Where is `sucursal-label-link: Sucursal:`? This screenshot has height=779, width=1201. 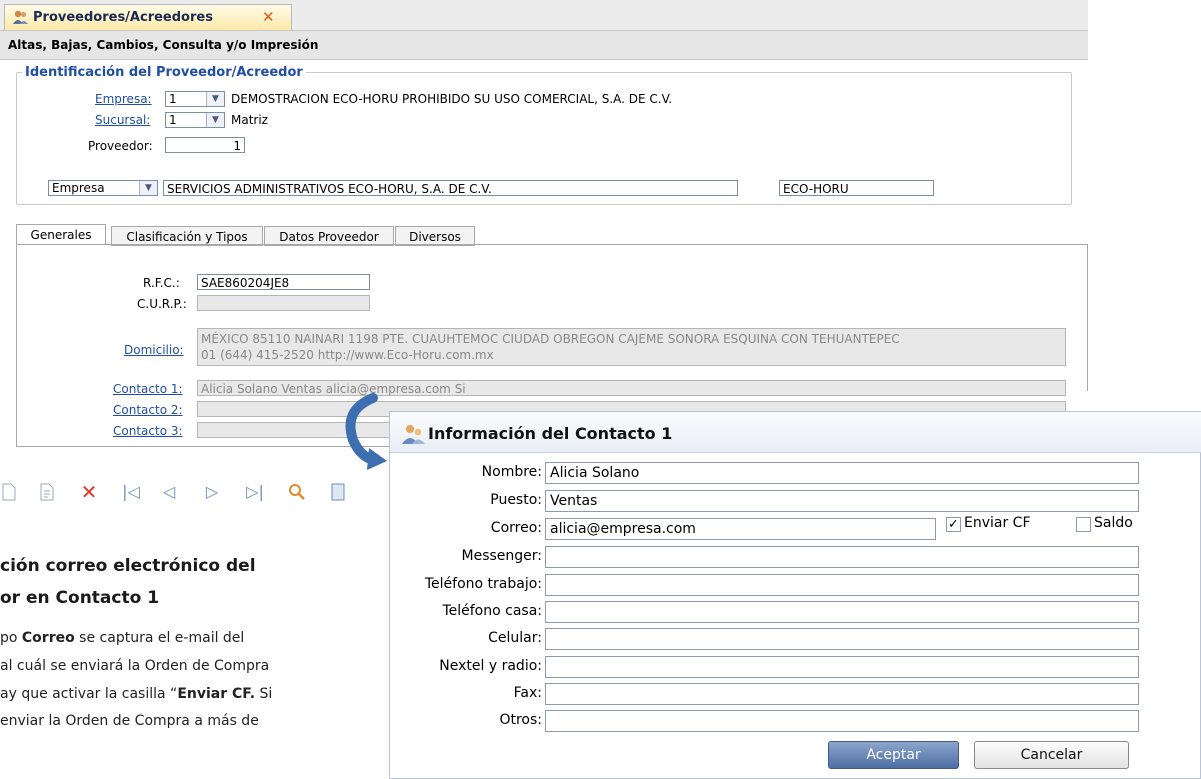
sucursal-label-link: Sucursal: is located at coordinates (122, 120).